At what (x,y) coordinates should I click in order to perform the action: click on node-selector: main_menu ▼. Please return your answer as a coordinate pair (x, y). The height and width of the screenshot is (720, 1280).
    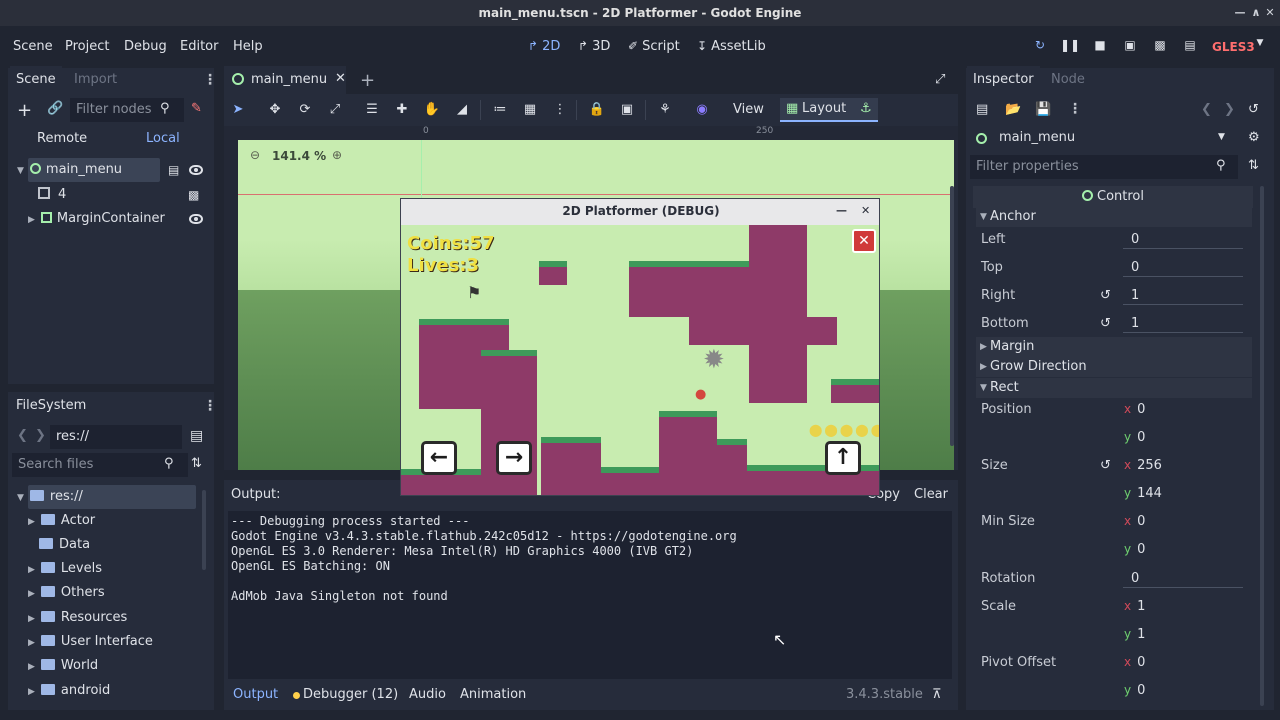
    Looking at the image, I should click on (1104, 139).